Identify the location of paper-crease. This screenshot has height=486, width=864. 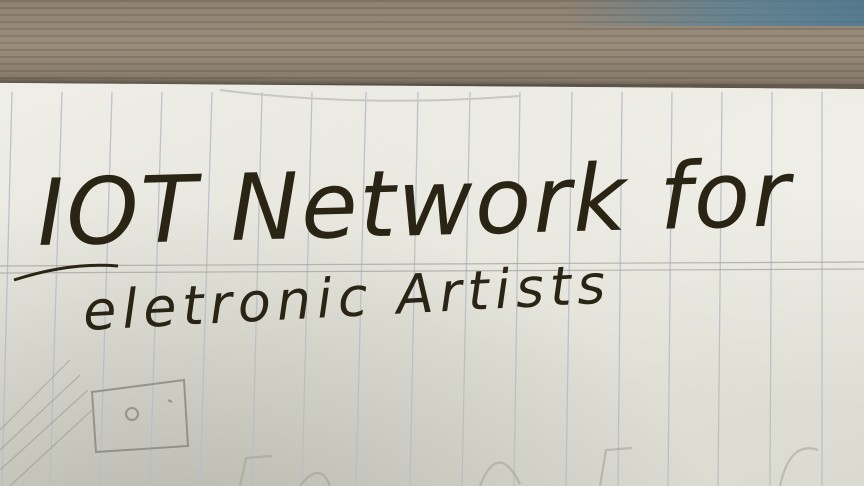
(370, 95).